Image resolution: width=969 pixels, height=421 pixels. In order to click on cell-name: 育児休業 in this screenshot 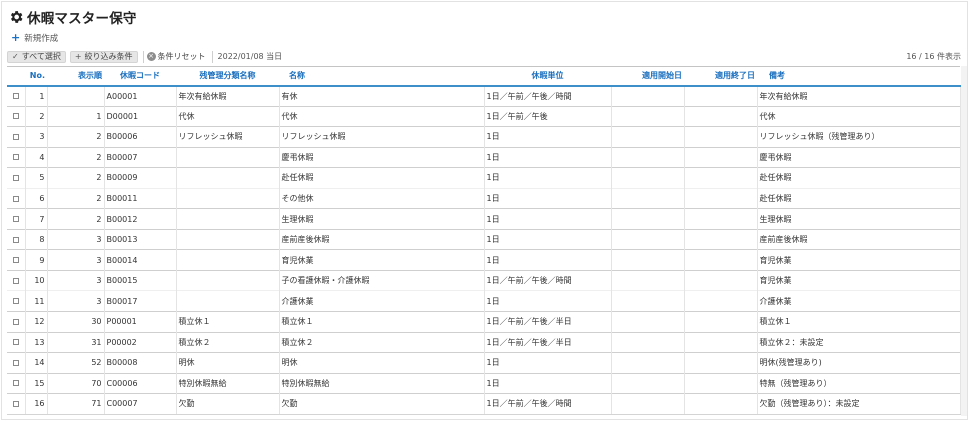, I will do `click(382, 260)`.